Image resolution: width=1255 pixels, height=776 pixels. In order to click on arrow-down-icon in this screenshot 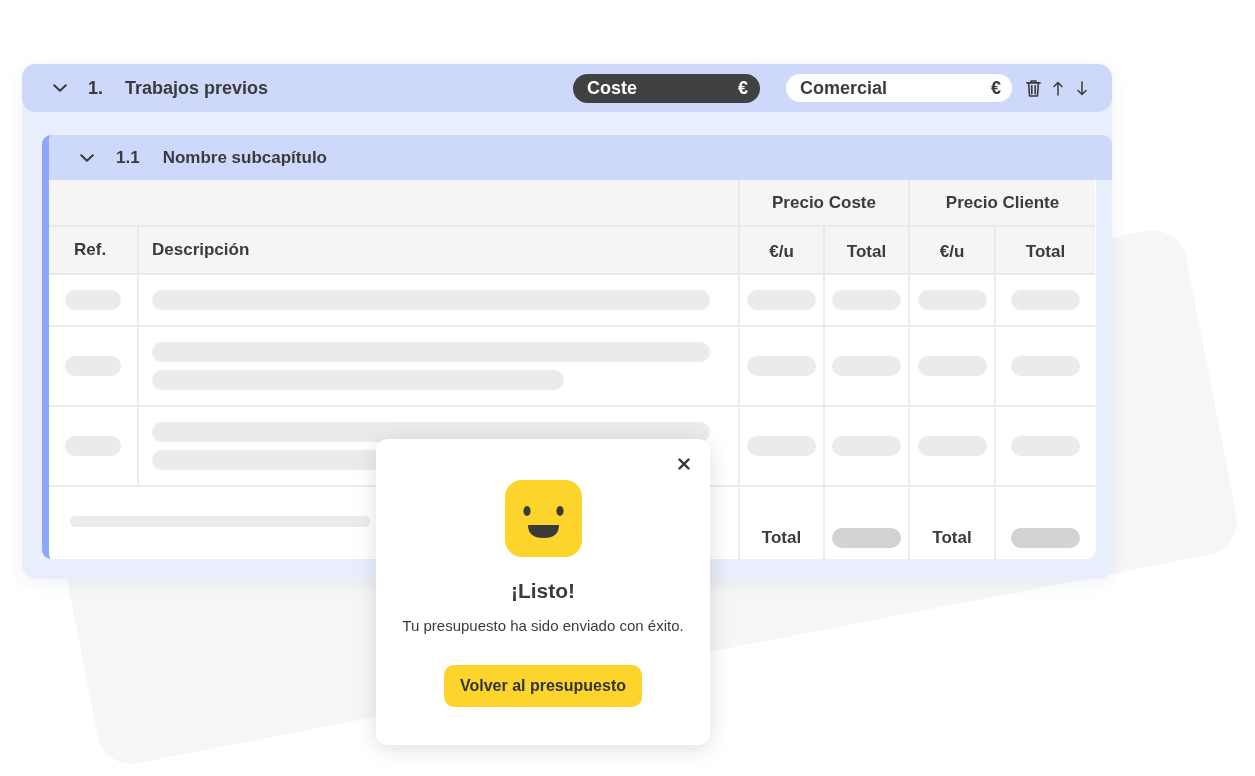, I will do `click(1082, 88)`.